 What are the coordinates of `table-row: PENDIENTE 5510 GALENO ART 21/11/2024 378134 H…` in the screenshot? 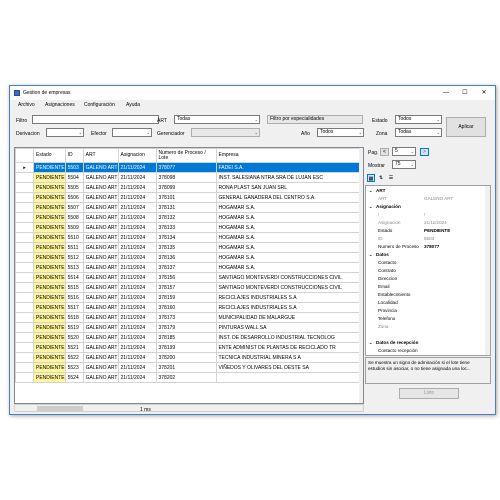 It's located at (189, 237).